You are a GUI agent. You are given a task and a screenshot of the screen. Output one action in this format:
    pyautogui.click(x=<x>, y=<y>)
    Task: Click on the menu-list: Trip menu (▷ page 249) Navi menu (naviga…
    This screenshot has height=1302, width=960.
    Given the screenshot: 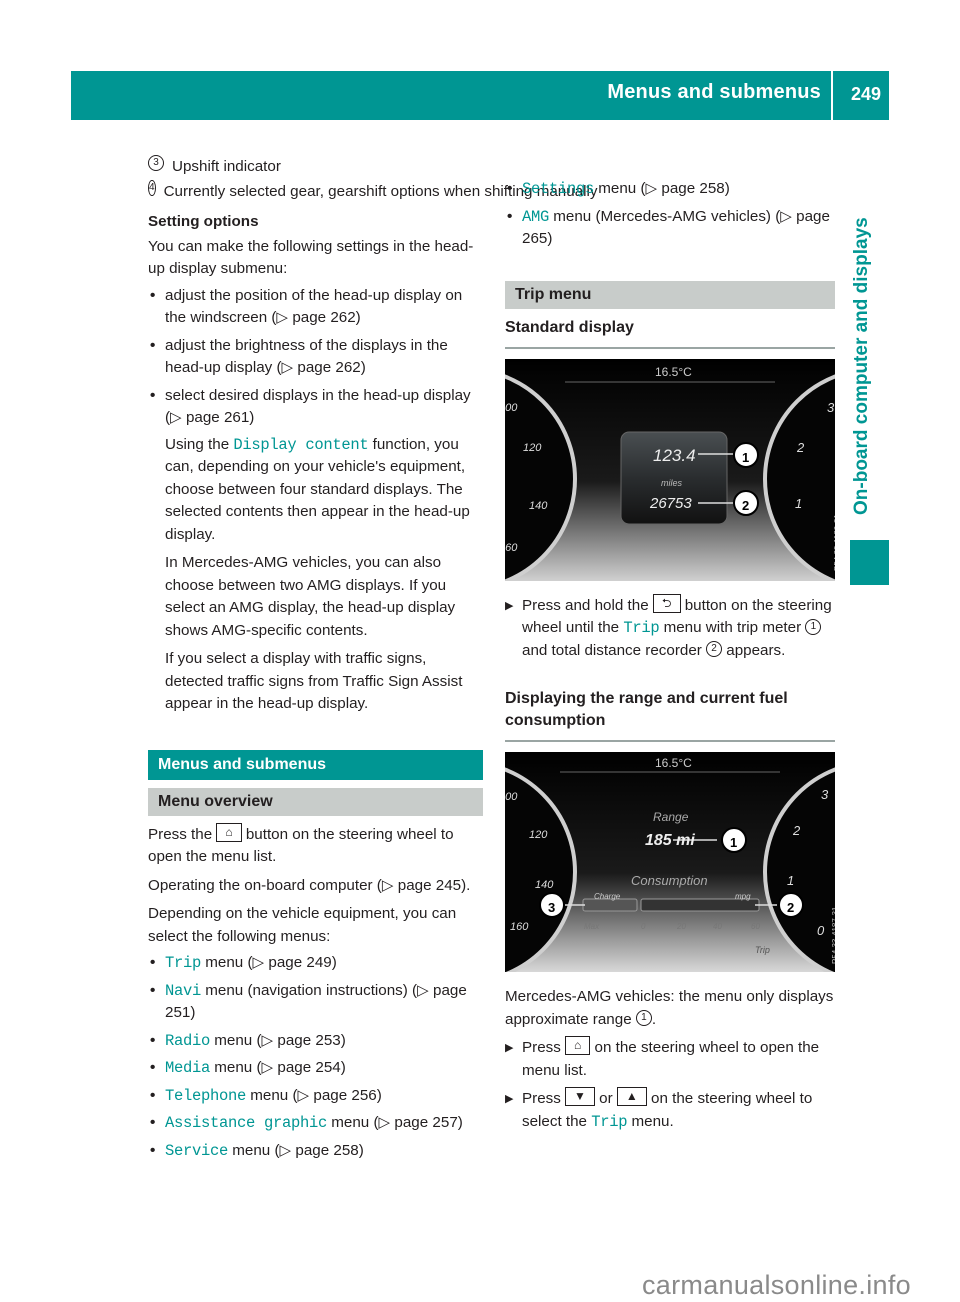 What is the action you would take?
    pyautogui.click(x=315, y=1057)
    